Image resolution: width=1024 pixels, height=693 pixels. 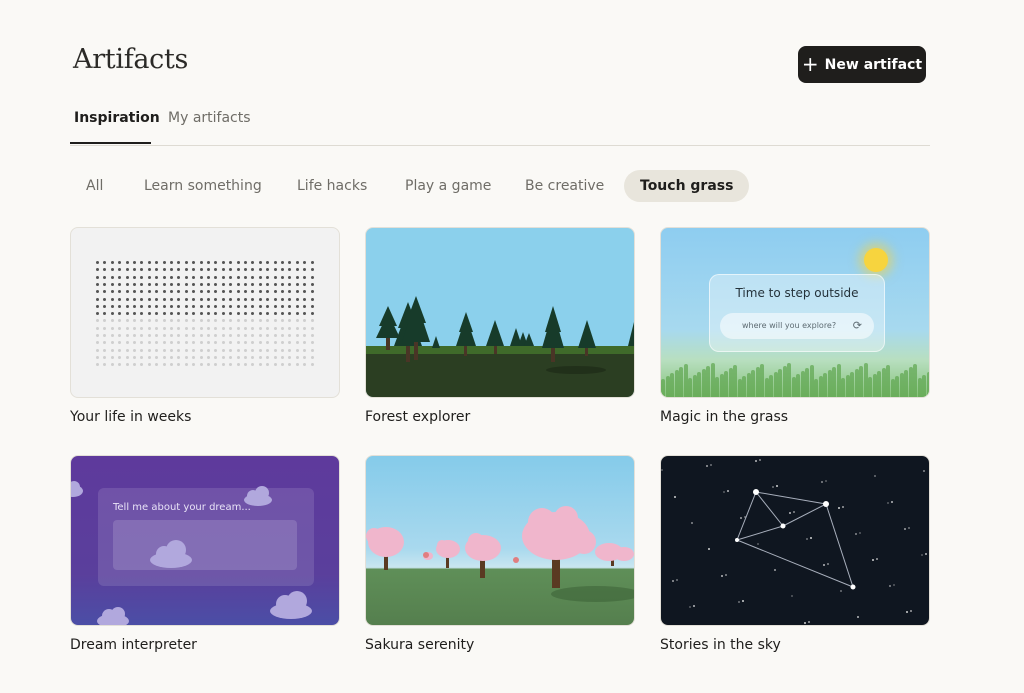 I want to click on filter-learn-something: Learn something, so click(x=203, y=186).